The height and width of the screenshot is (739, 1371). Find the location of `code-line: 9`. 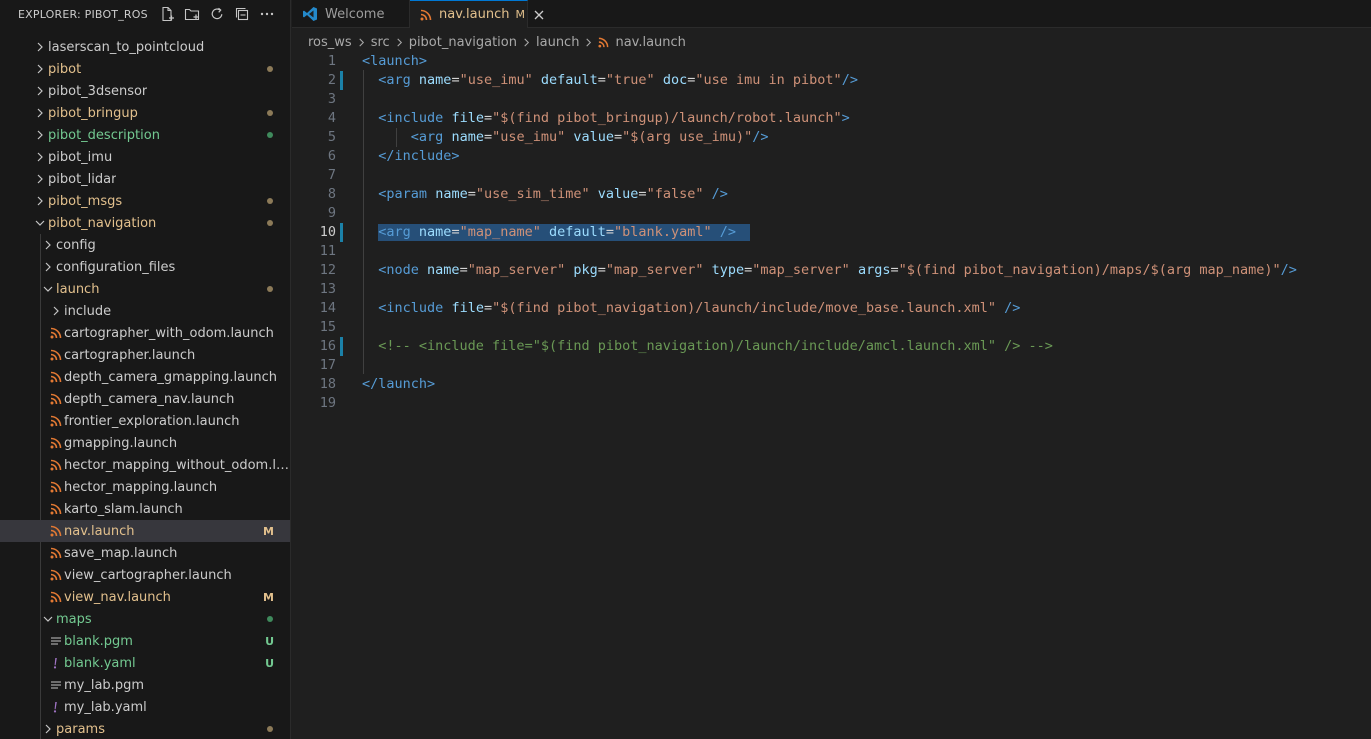

code-line: 9 is located at coordinates (831, 213).